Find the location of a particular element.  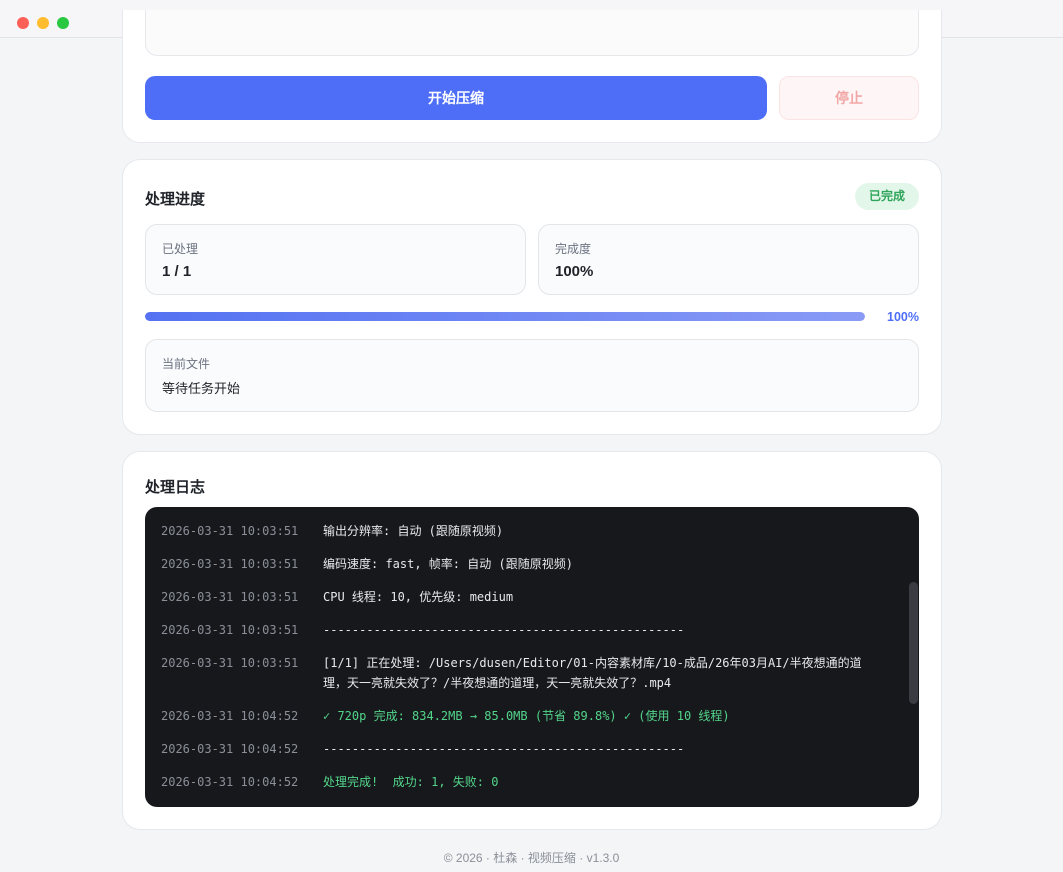

progress-percent-text: 100% is located at coordinates (903, 317).